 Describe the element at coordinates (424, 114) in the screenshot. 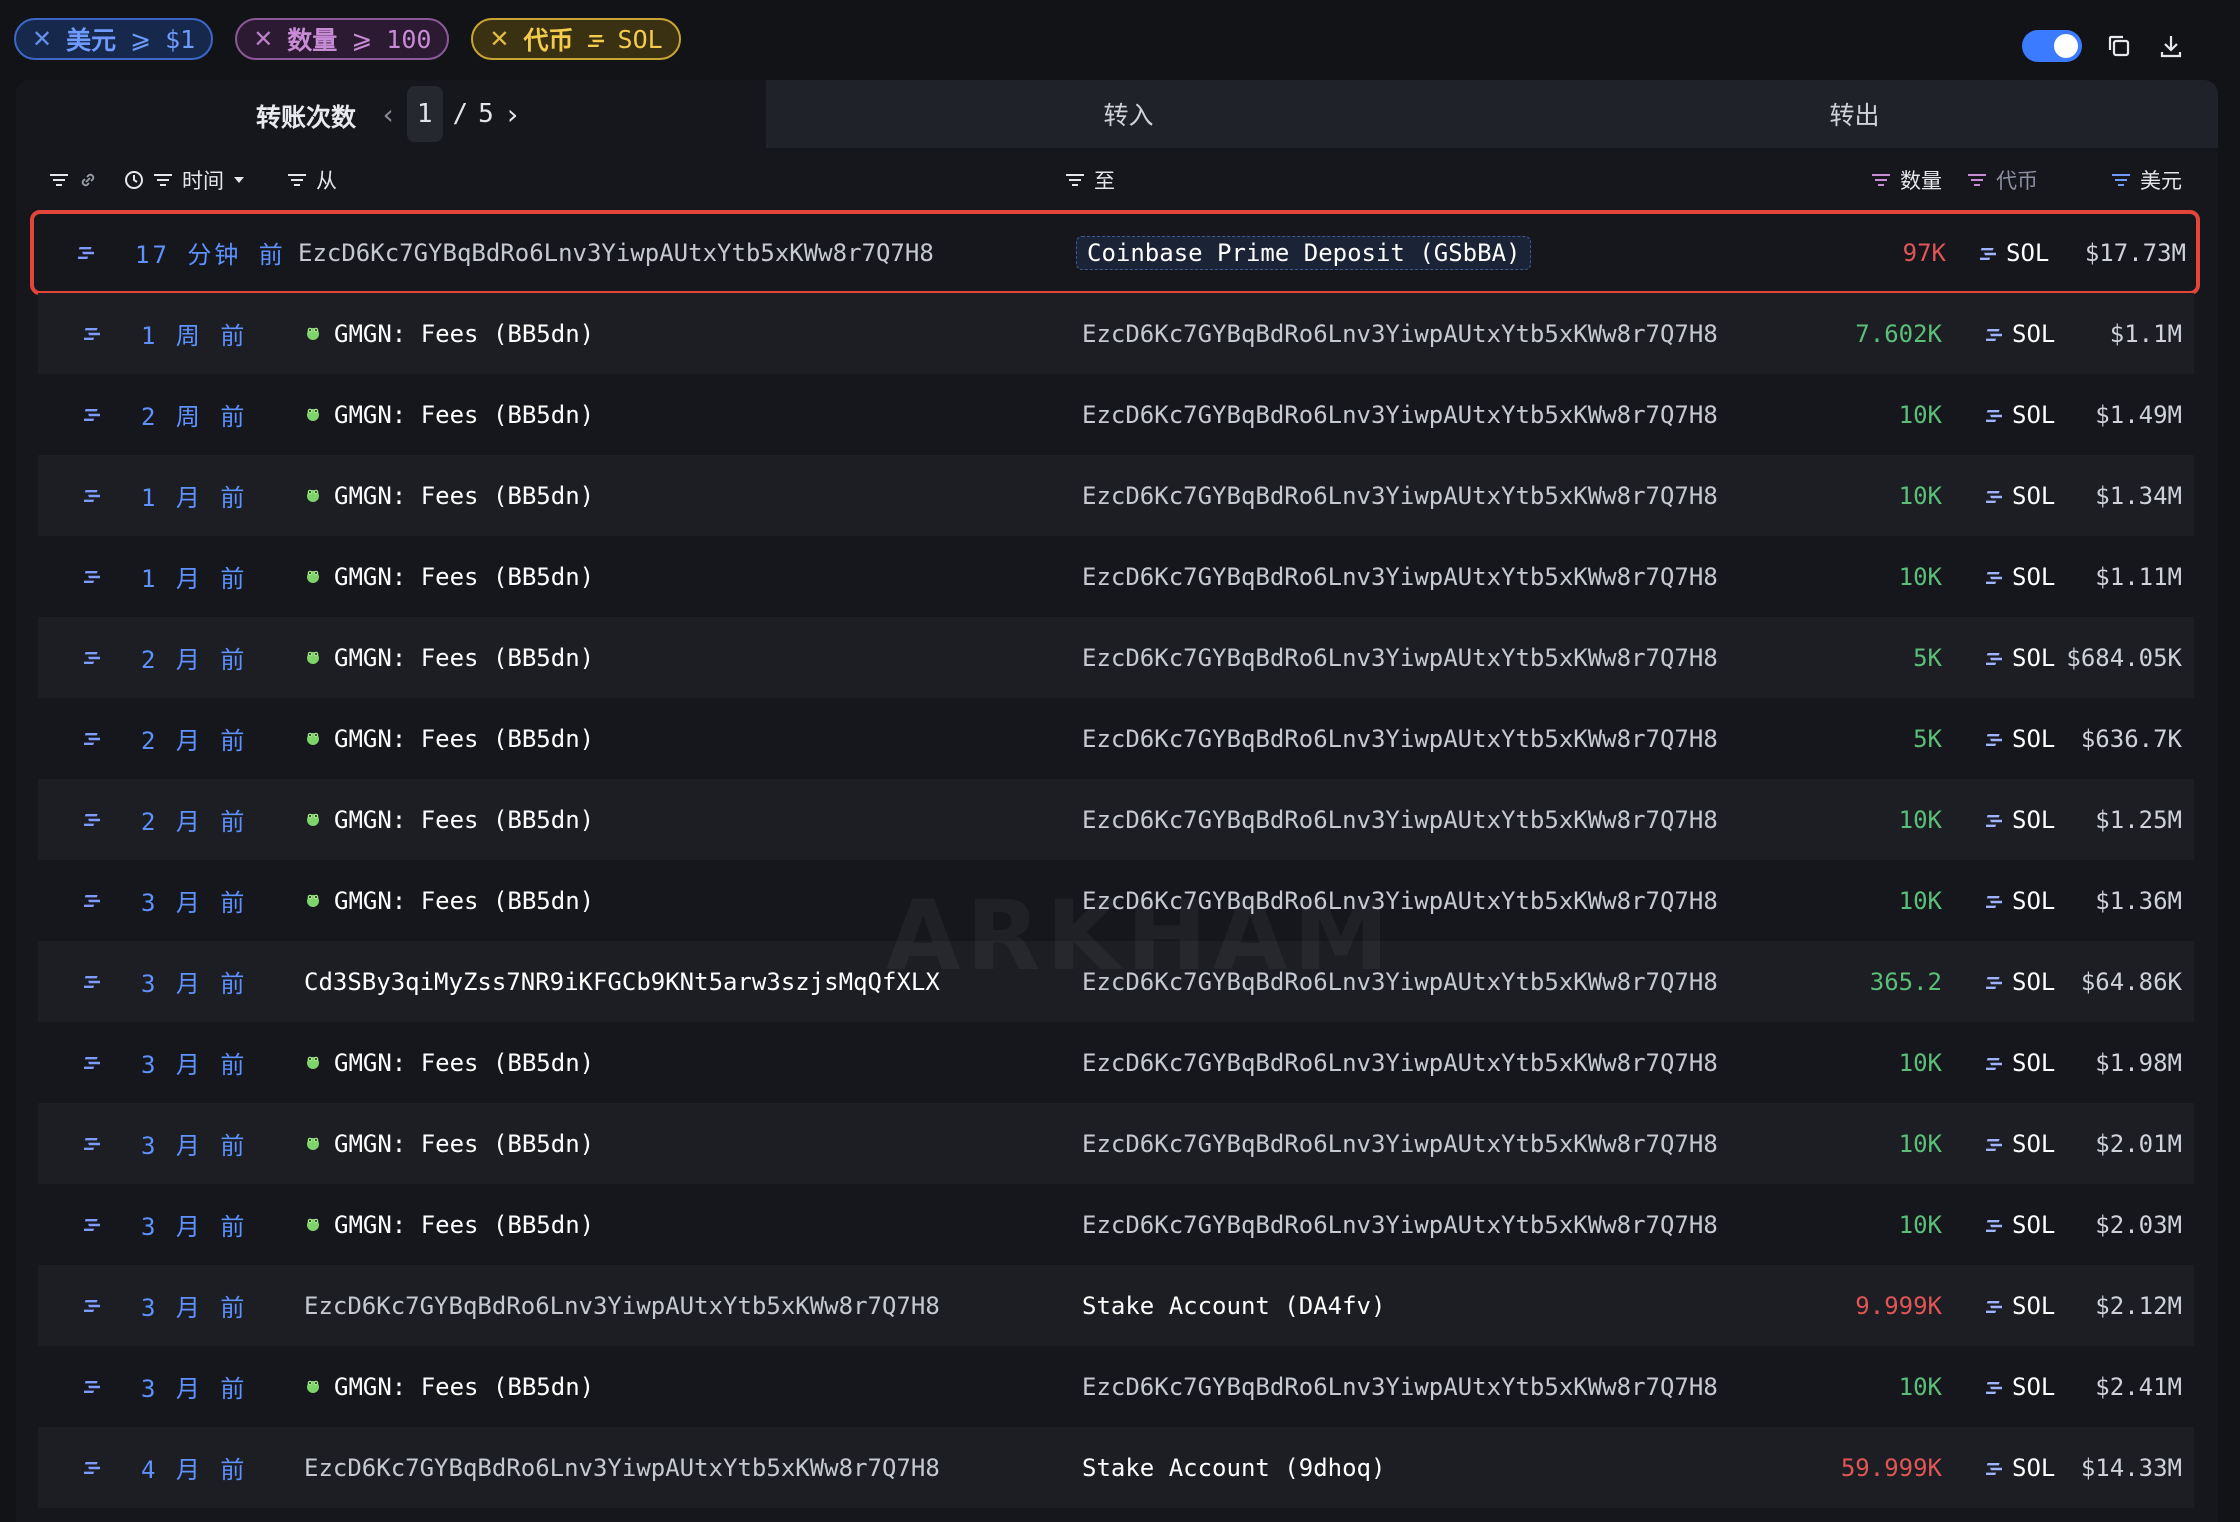

I see `page-current: 1` at that location.